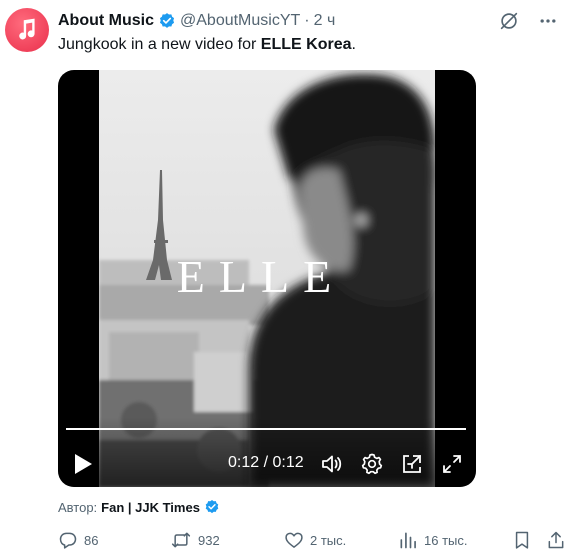 This screenshot has width=574, height=558. Describe the element at coordinates (244, 462) in the screenshot. I see `current-time: 0:12` at that location.